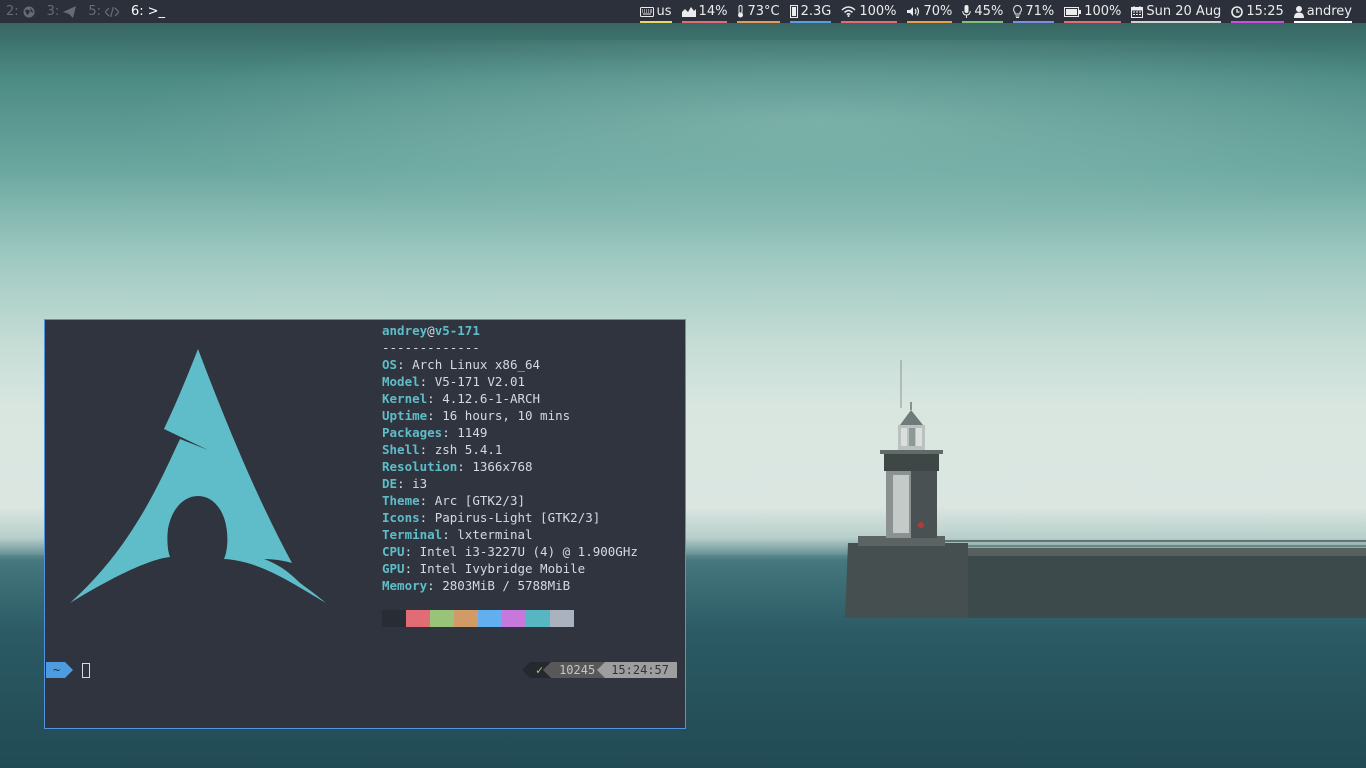  I want to click on user-icon, so click(1298, 11).